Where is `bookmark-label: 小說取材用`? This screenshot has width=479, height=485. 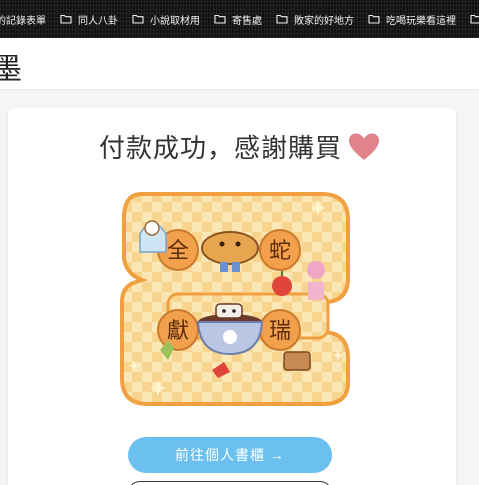 bookmark-label: 小說取材用 is located at coordinates (175, 21).